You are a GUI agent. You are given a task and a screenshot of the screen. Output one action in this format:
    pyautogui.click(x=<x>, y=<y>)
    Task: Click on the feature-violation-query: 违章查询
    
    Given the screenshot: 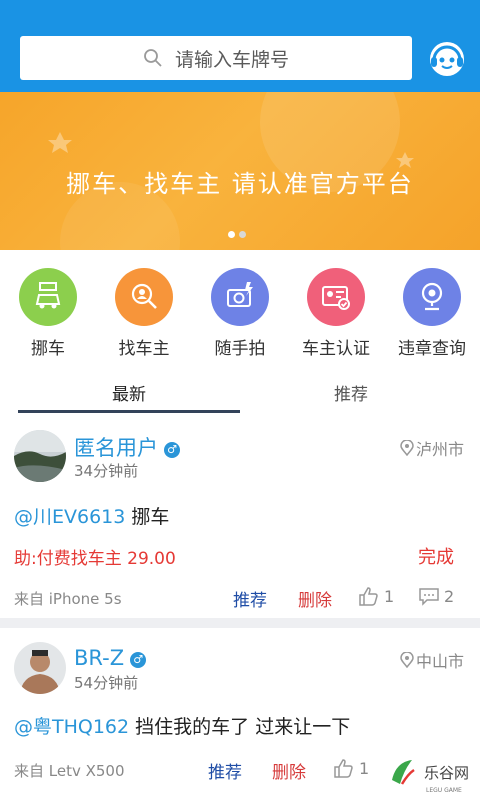 What is the action you would take?
    pyautogui.click(x=432, y=310)
    